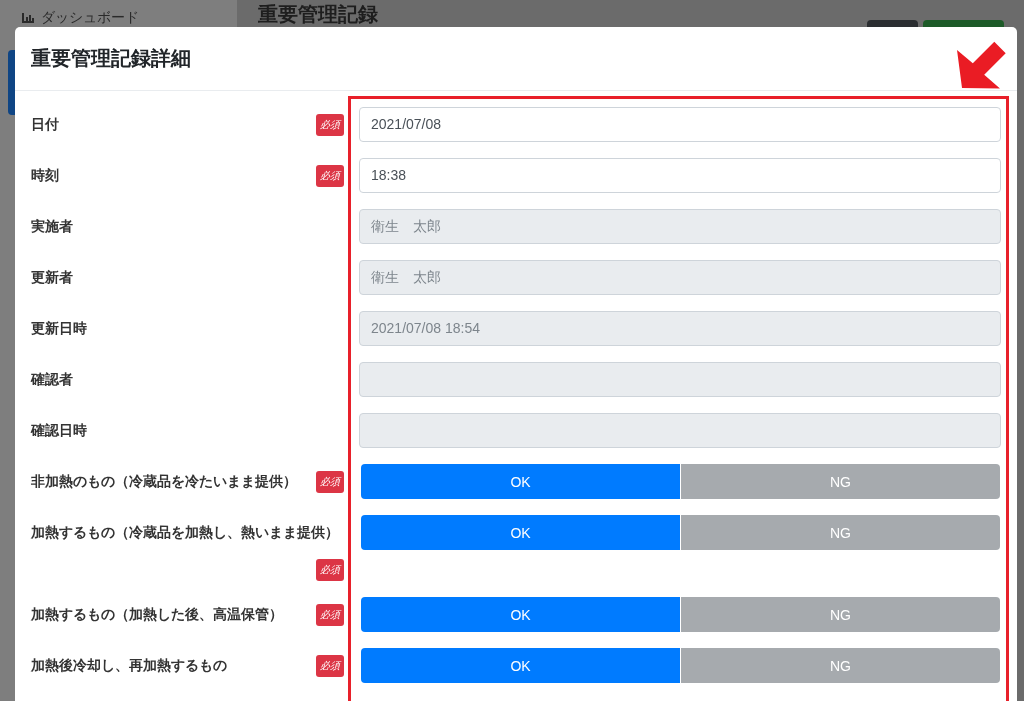 The image size is (1024, 701). What do you see at coordinates (680, 124) in the screenshot?
I see `text-field: 2021/07/08` at bounding box center [680, 124].